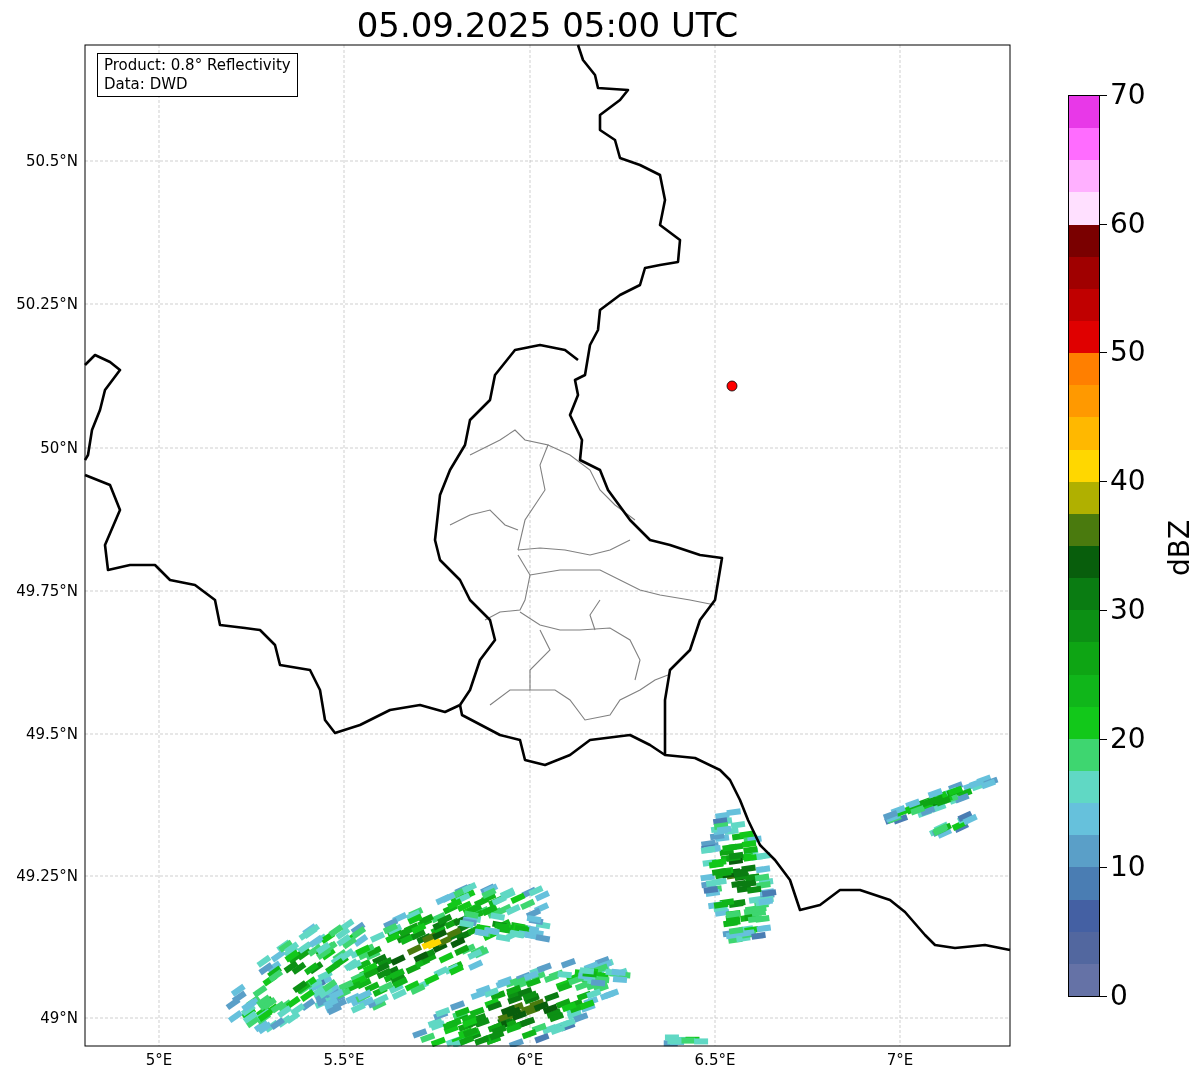 The image size is (1202, 1081). Describe the element at coordinates (146, 84) in the screenshot. I see `info-text: Data: DWD` at that location.